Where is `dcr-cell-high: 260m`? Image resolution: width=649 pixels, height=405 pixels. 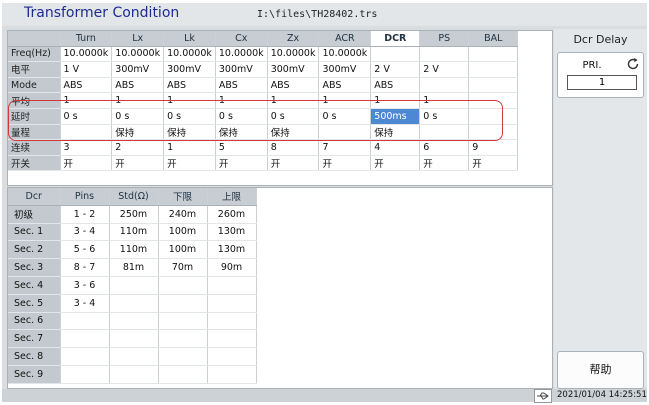
dcr-cell-high: 260m is located at coordinates (232, 214).